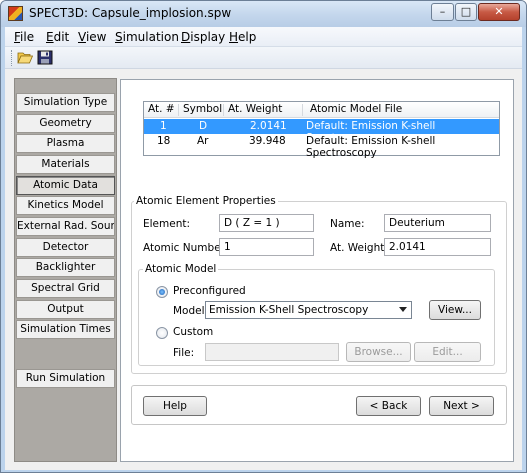 The width and height of the screenshot is (527, 473). I want to click on file-label: File:, so click(184, 353).